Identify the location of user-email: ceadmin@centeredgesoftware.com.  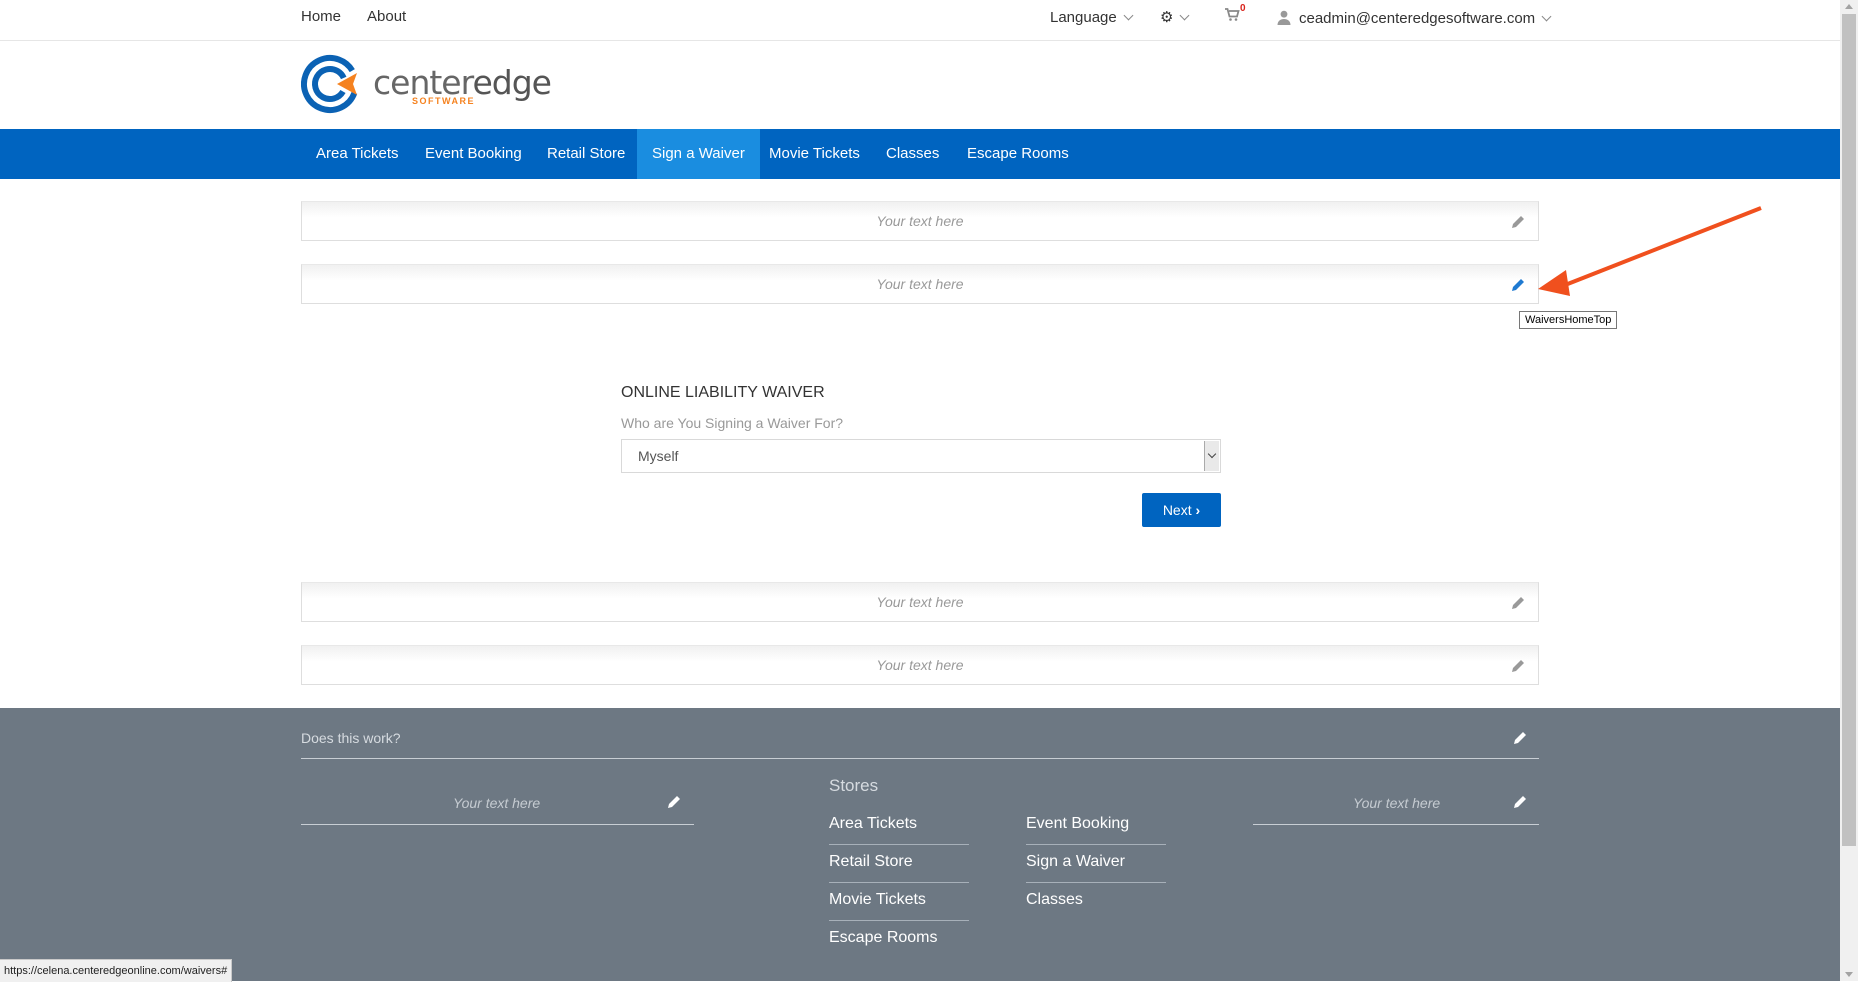
(1417, 18).